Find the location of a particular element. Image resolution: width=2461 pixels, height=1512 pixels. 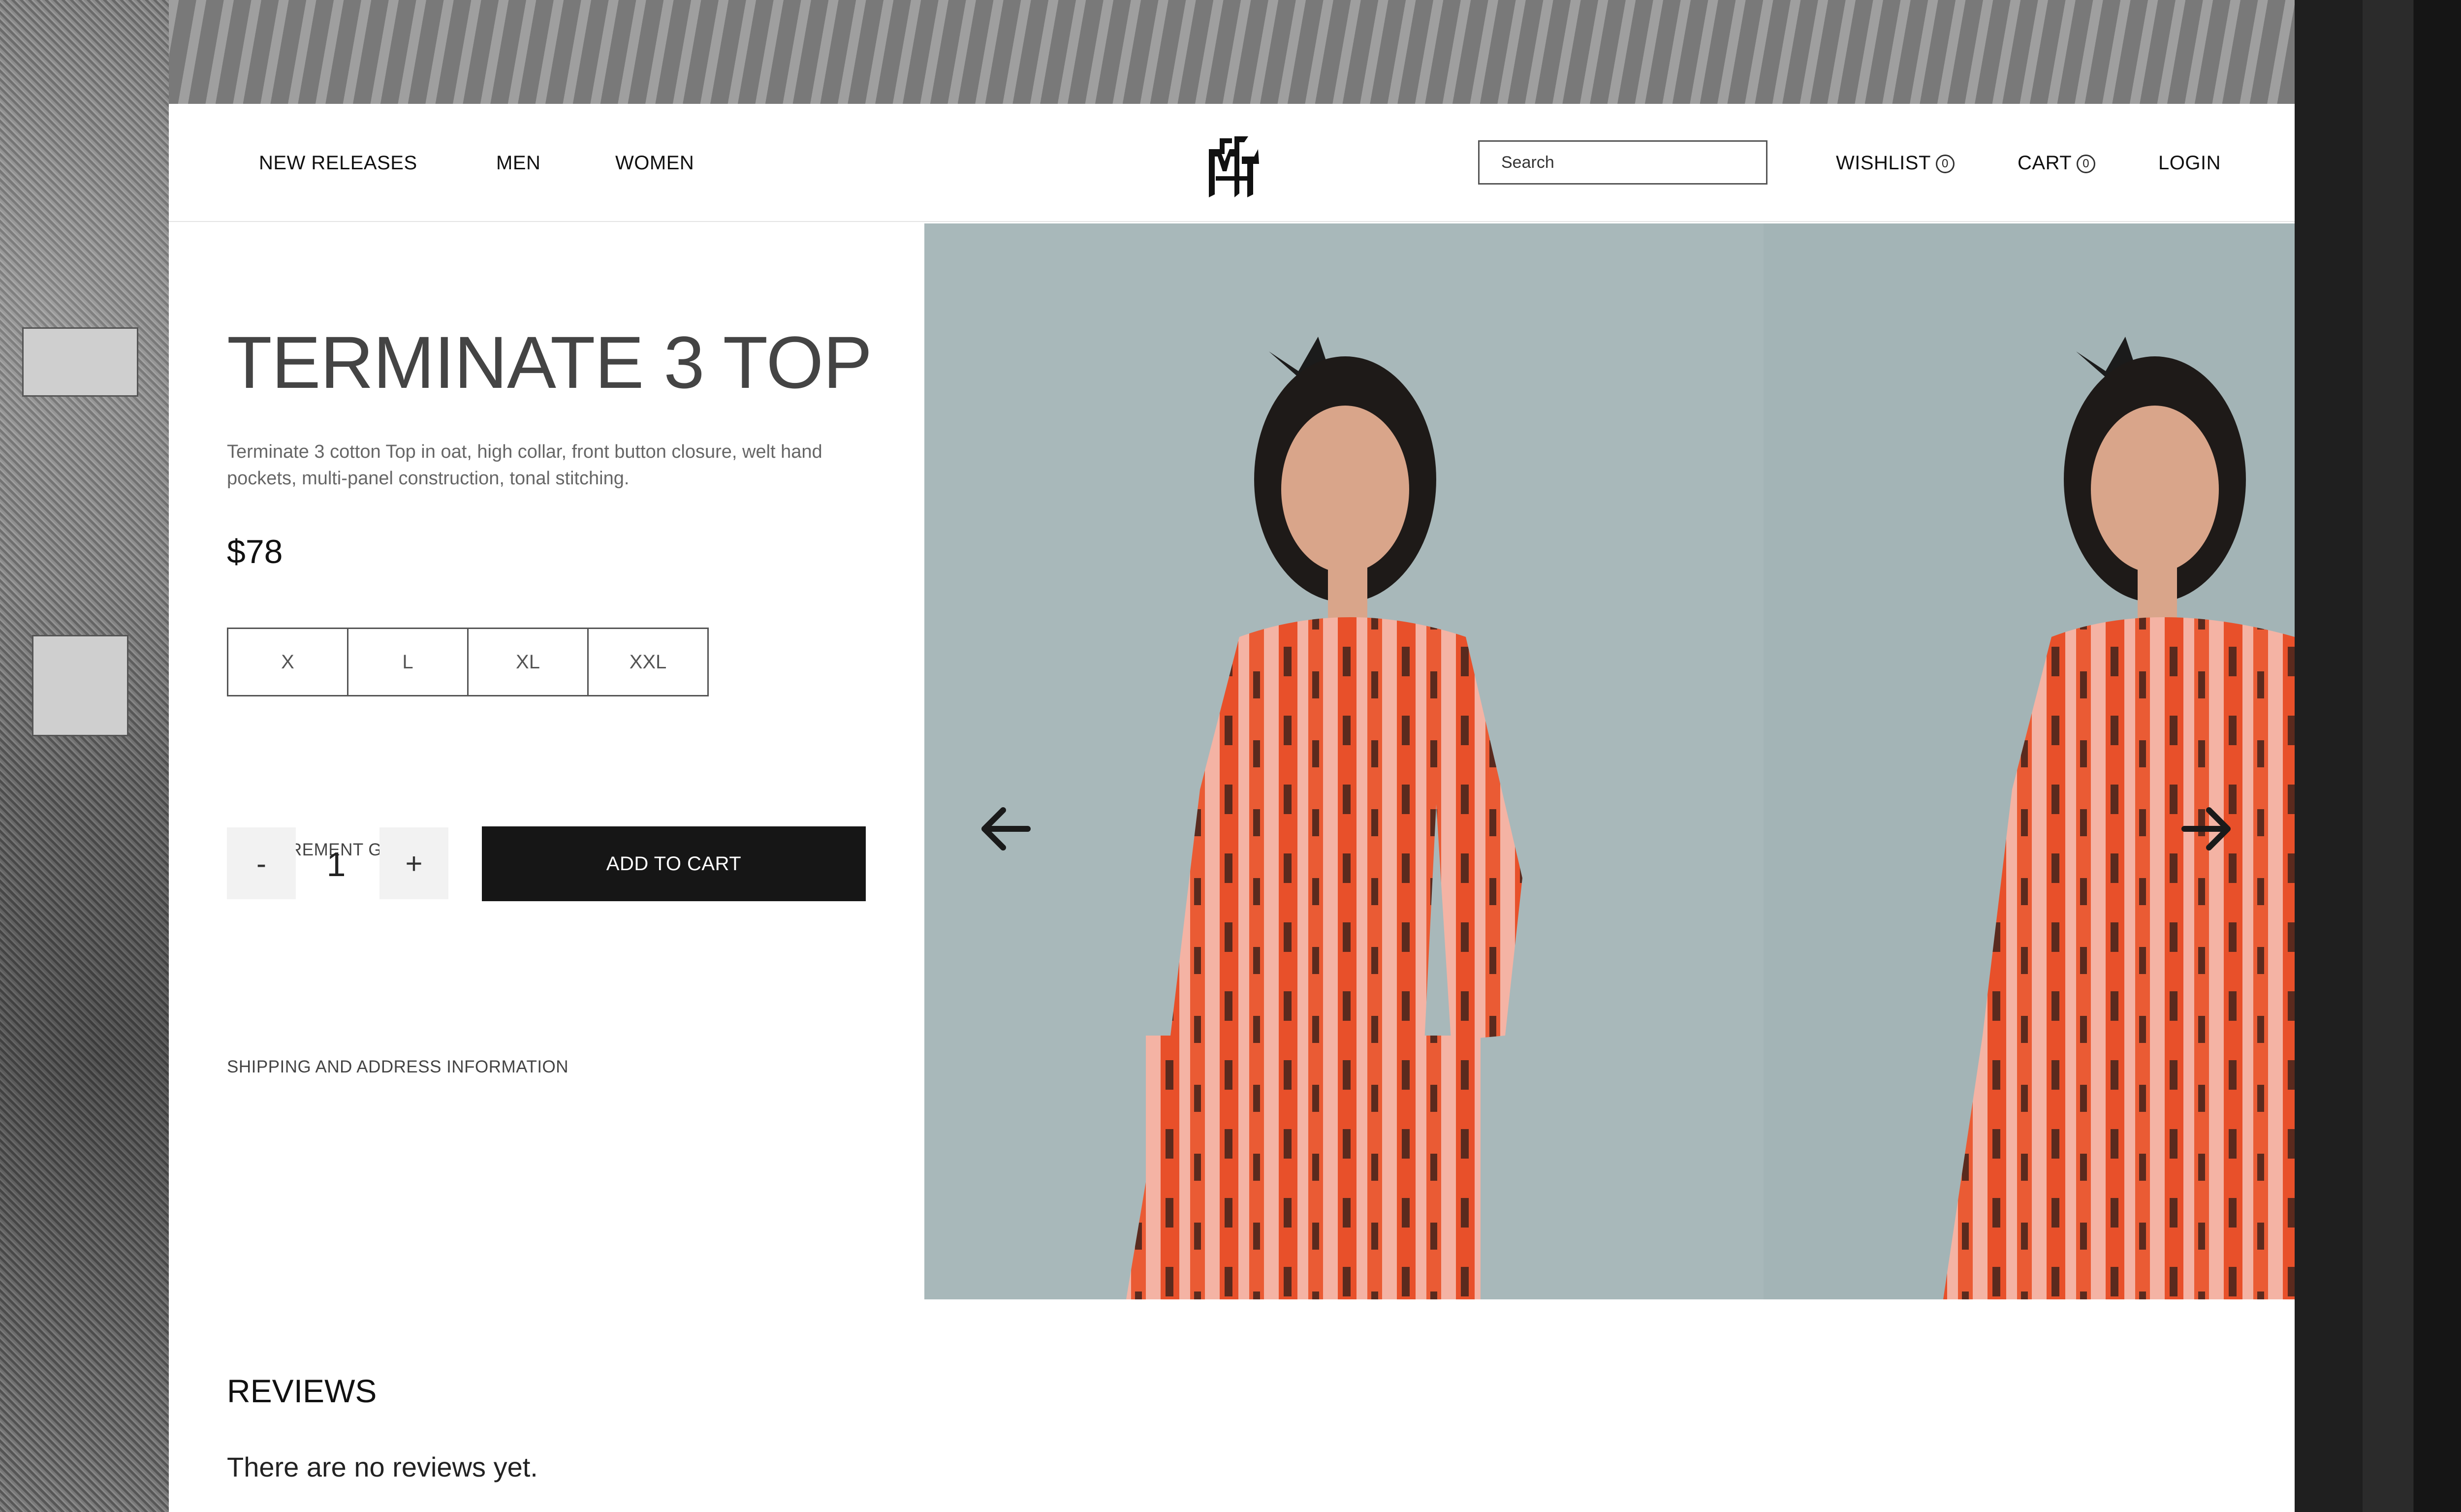

size-option-x: X is located at coordinates (287, 662).